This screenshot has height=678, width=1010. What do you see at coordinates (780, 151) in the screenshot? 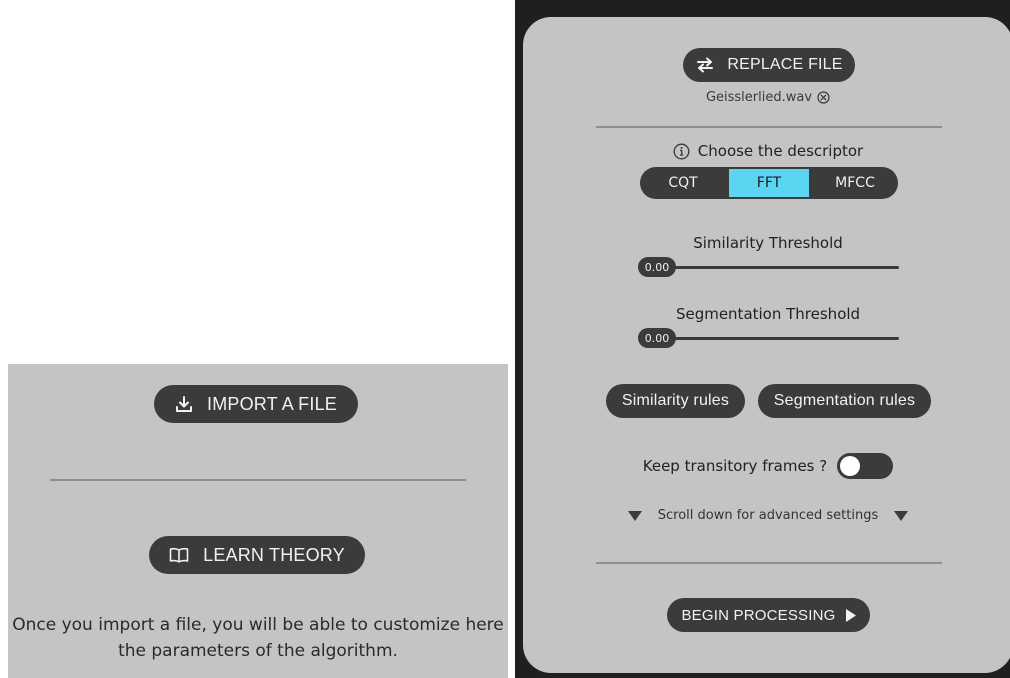
I see `descriptor-title: Choose the descriptor` at bounding box center [780, 151].